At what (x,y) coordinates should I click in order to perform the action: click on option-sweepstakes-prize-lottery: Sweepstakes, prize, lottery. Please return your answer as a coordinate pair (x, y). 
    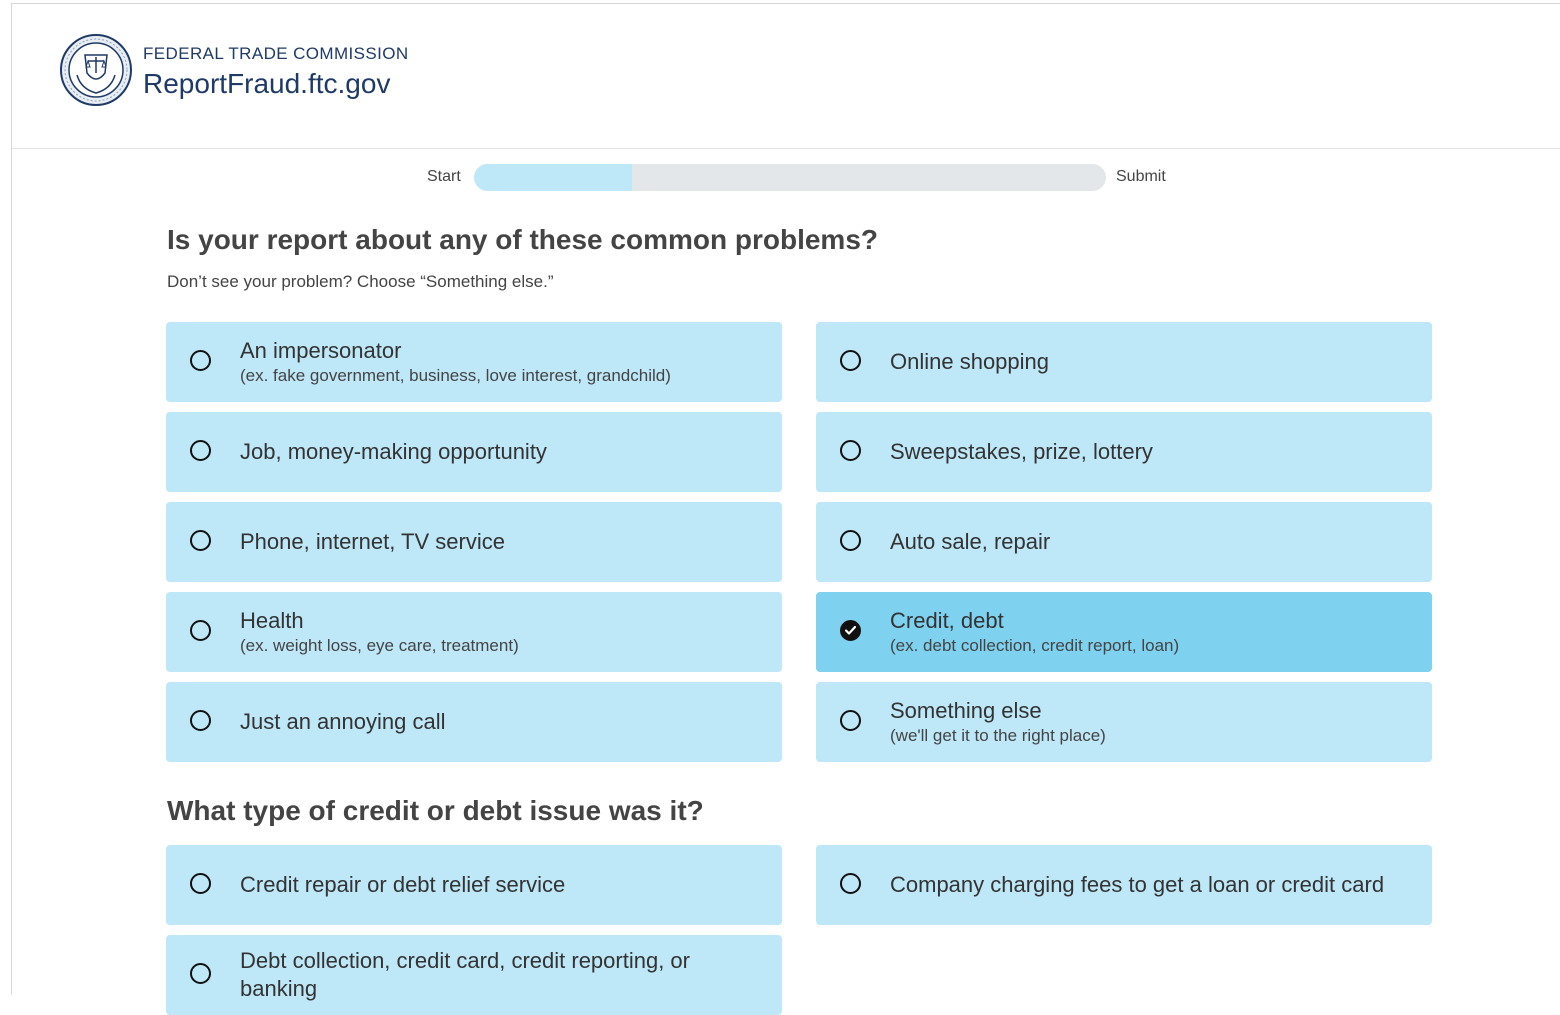
    Looking at the image, I should click on (1124, 452).